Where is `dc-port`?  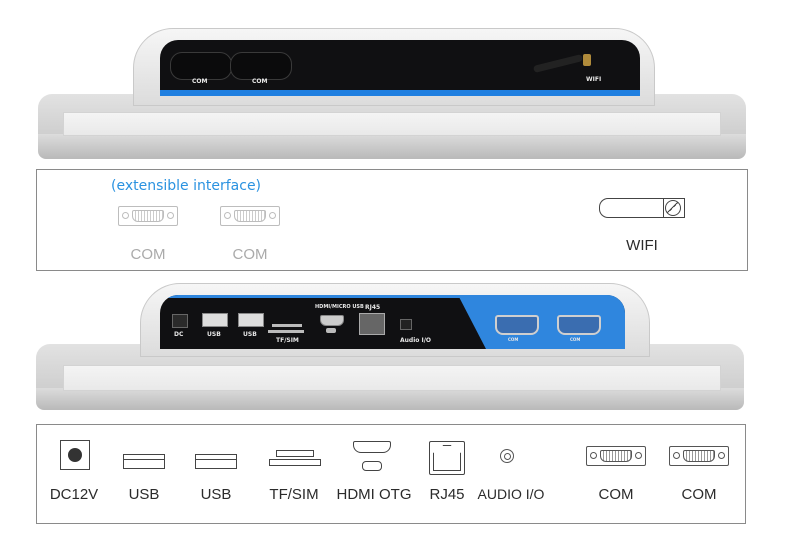 dc-port is located at coordinates (180, 321).